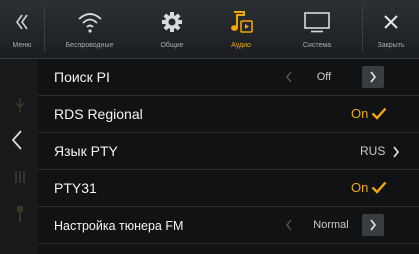  What do you see at coordinates (172, 45) in the screenshot?
I see `tab-general-label: Общие` at bounding box center [172, 45].